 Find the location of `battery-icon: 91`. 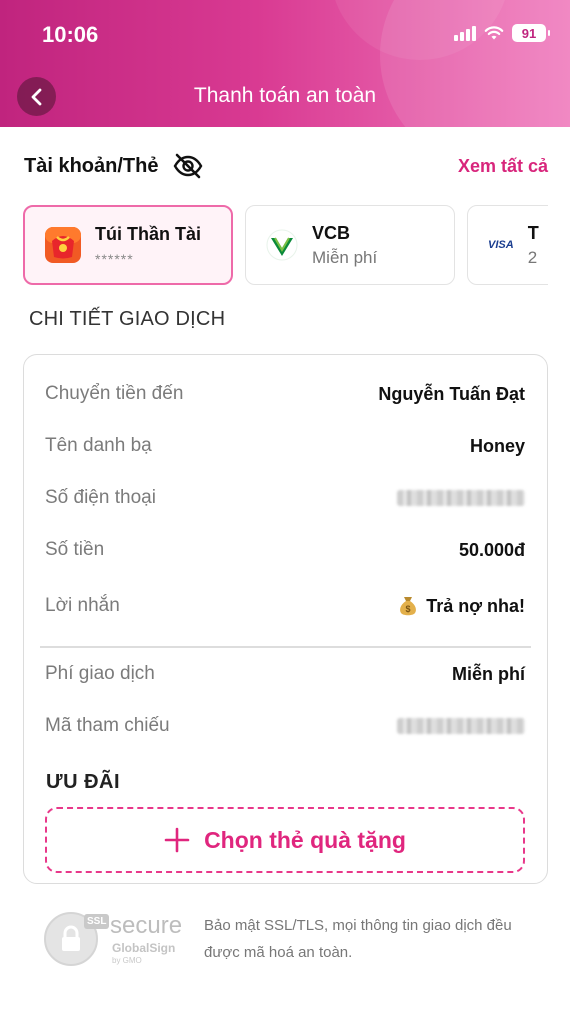

battery-icon: 91 is located at coordinates (531, 33).